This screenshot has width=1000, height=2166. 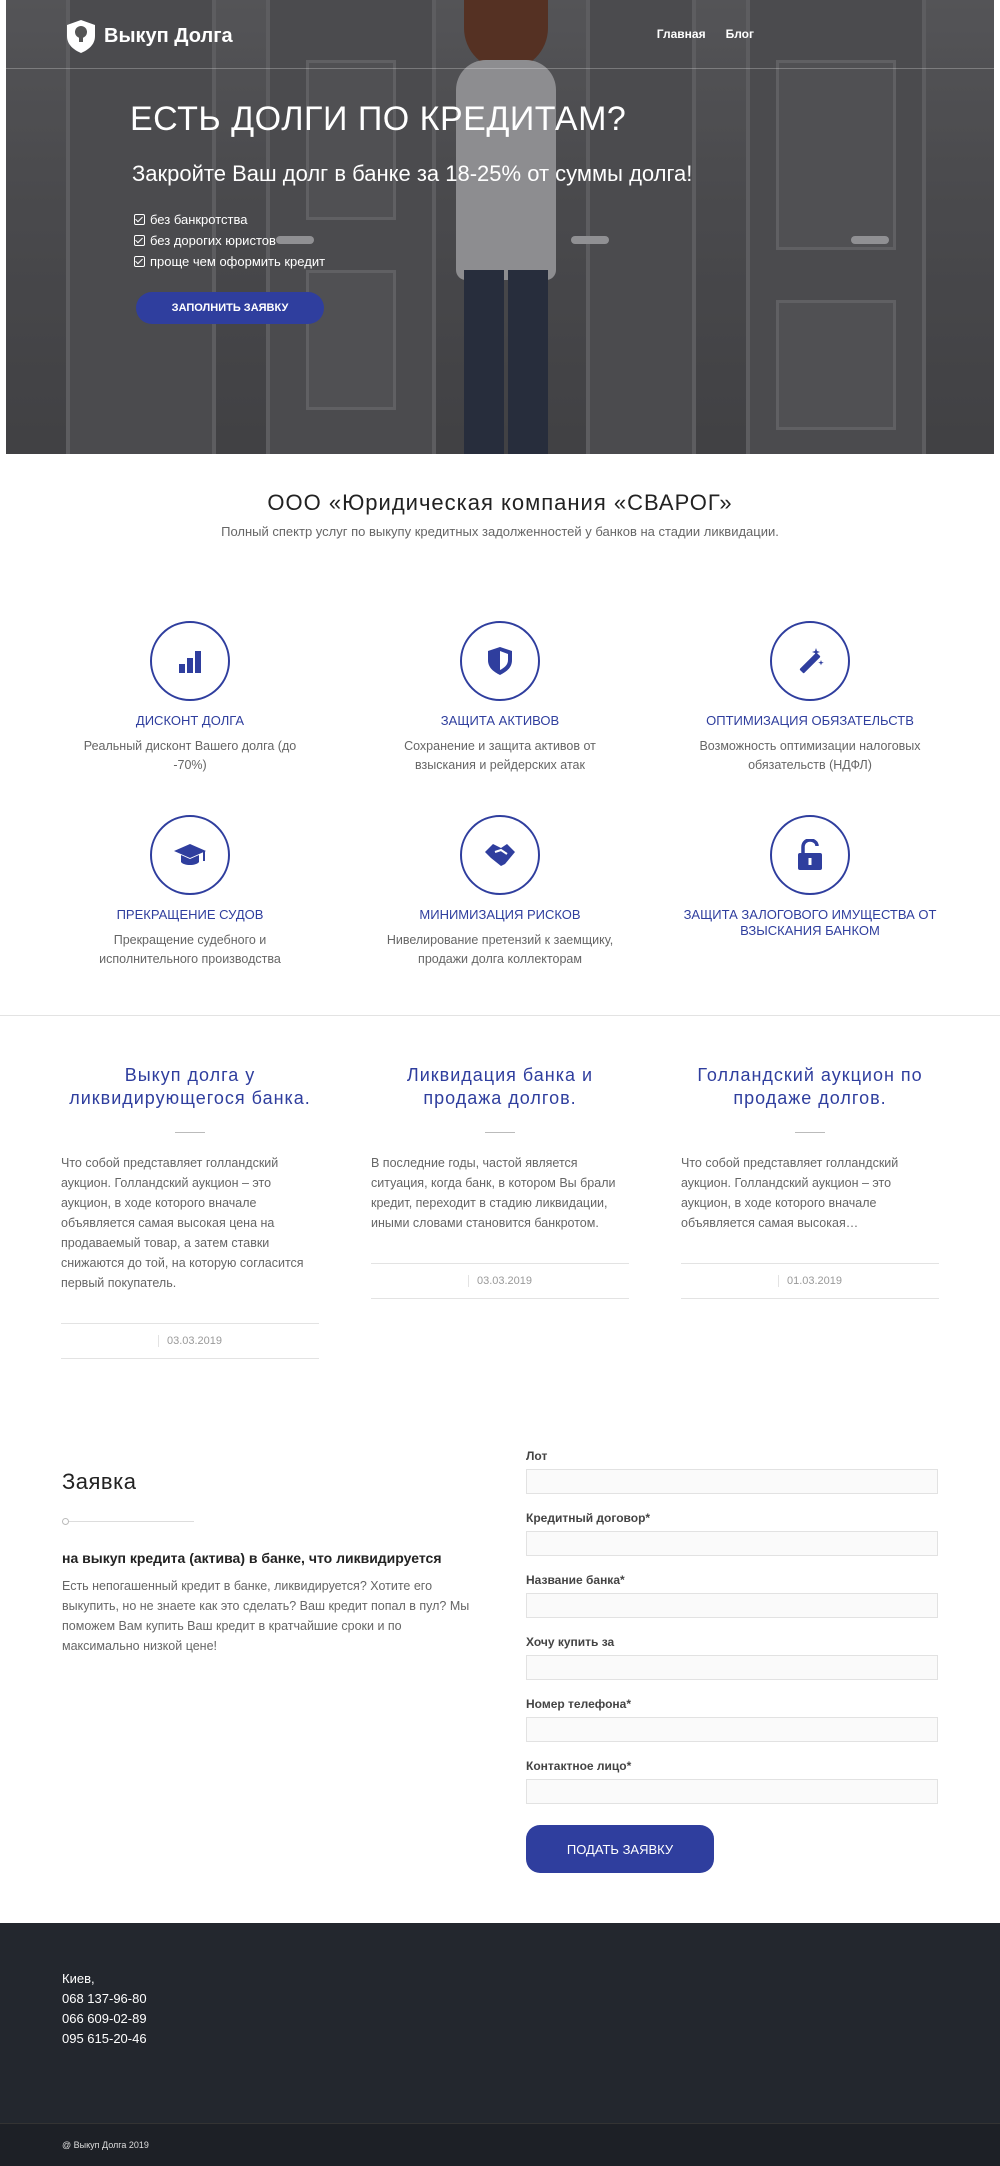 I want to click on copyright-text: @ Выкуп Долга 2019, so click(x=105, y=2145).